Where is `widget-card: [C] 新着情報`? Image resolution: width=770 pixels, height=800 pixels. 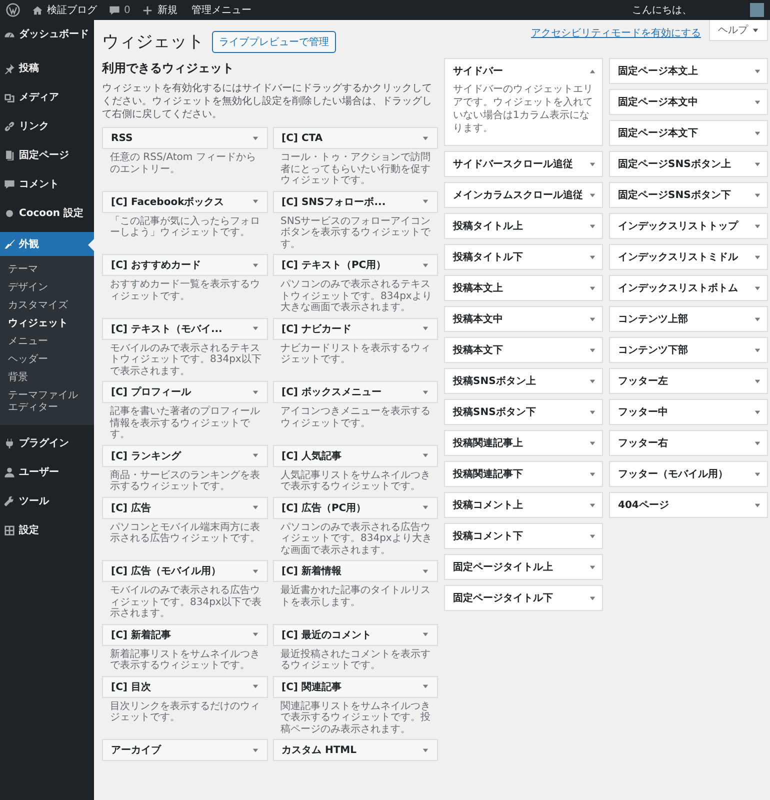
widget-card: [C] 新着情報 is located at coordinates (355, 571).